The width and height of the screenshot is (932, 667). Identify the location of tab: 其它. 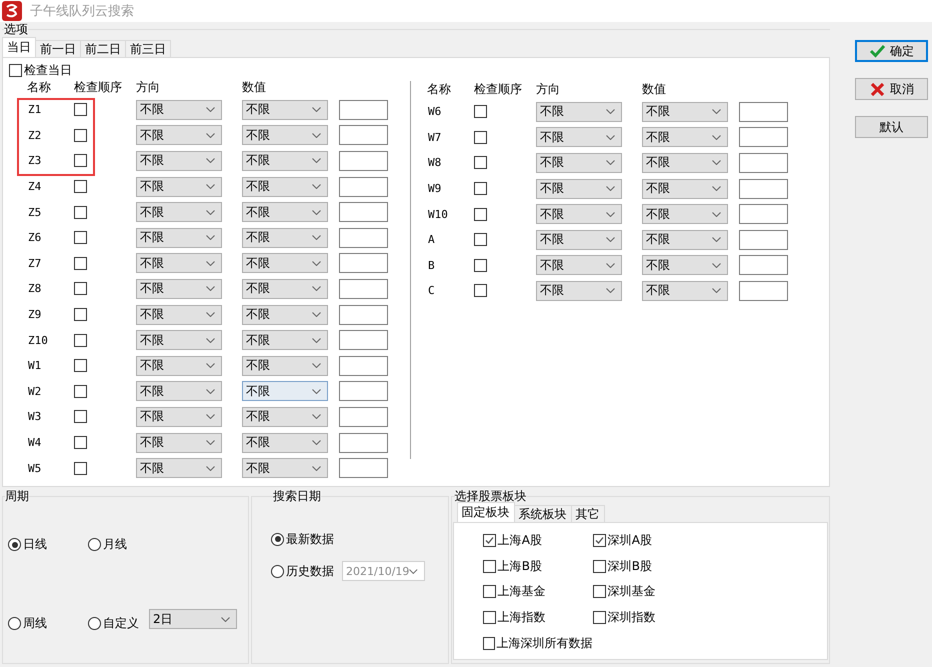
(587, 513).